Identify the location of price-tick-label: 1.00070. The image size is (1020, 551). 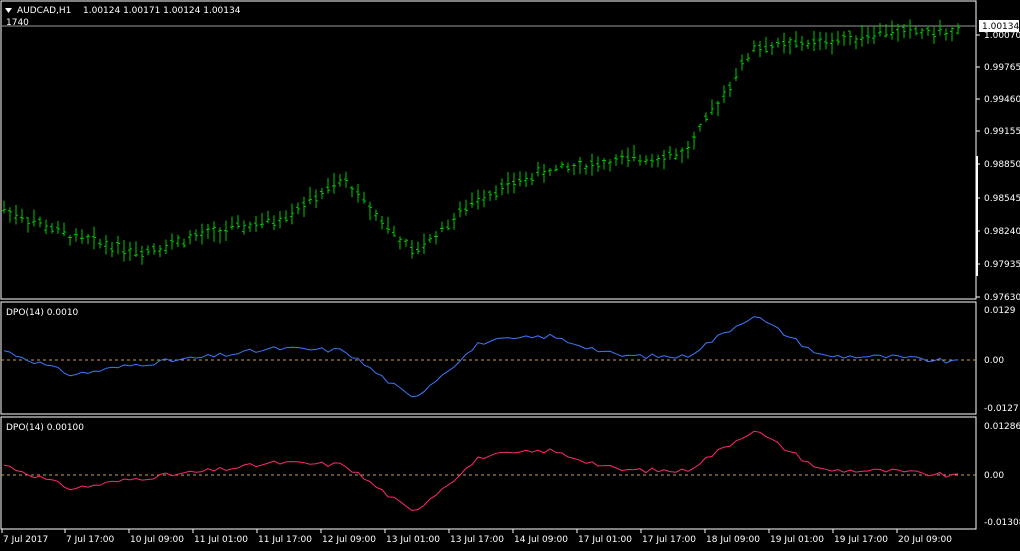
(1002, 36).